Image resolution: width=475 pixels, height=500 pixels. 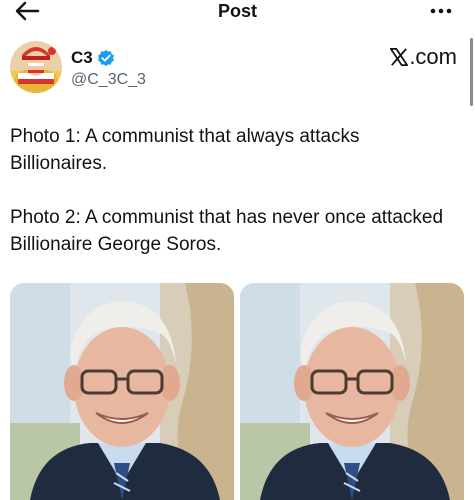 What do you see at coordinates (108, 80) in the screenshot?
I see `author-handle: @C_3C_3` at bounding box center [108, 80].